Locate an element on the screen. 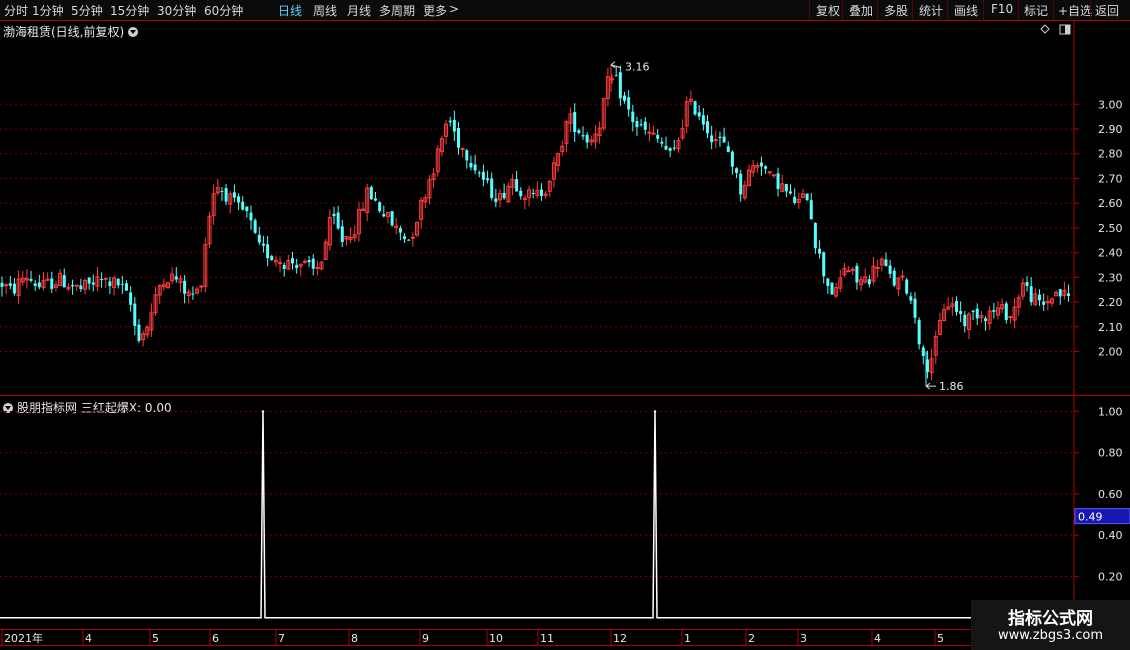  x-tick-label: 6 is located at coordinates (215, 638).